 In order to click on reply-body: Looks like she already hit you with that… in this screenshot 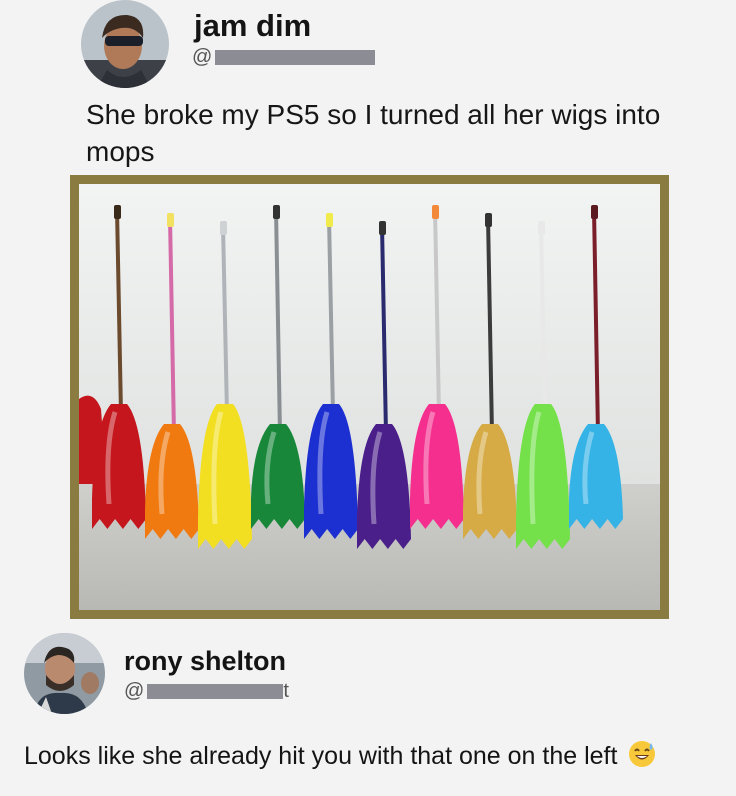, I will do `click(321, 756)`.